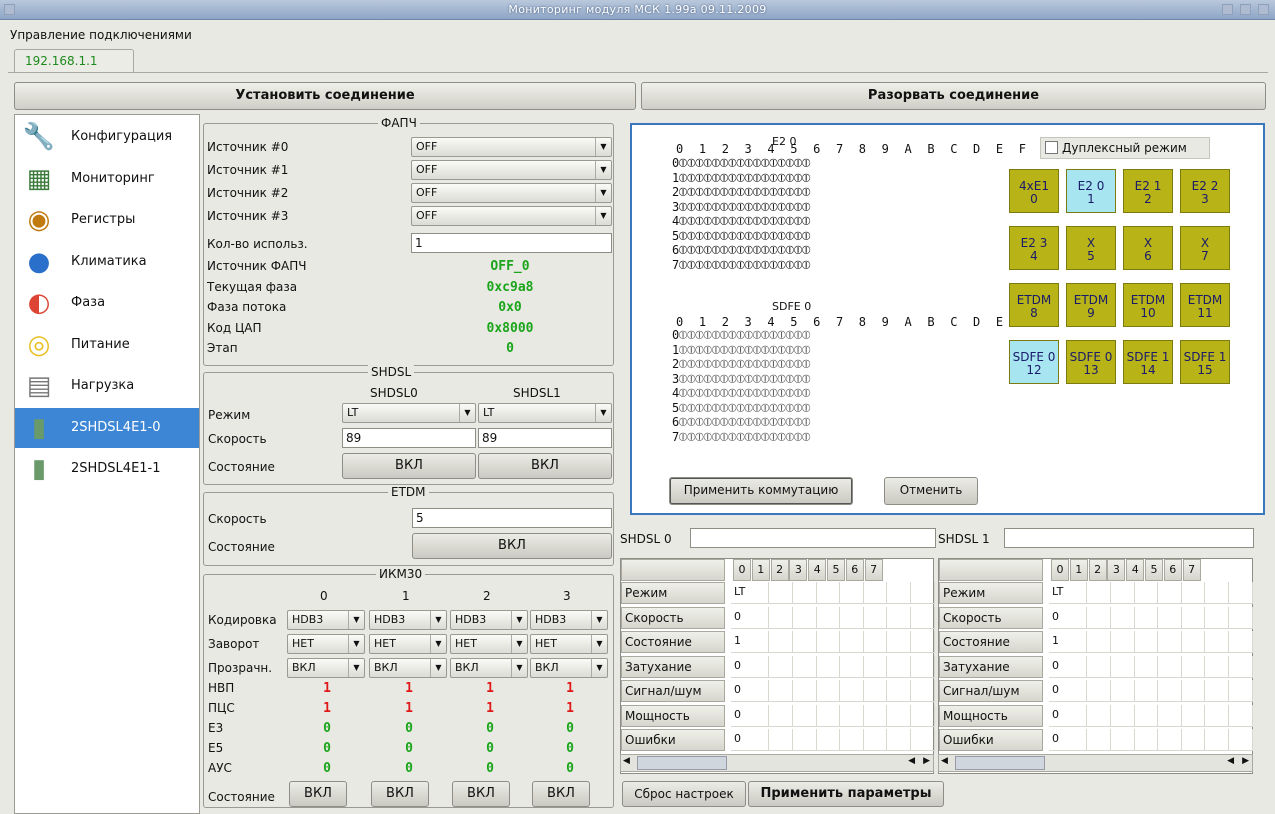 Image resolution: width=1275 pixels, height=814 pixels. What do you see at coordinates (741, 163) in the screenshot?
I see `e20-matrix-row: 0⦶⦶⦶⦶⦶⦶⦶⦶⦶⦶⦶⦶⦶⦶⦶⦶` at bounding box center [741, 163].